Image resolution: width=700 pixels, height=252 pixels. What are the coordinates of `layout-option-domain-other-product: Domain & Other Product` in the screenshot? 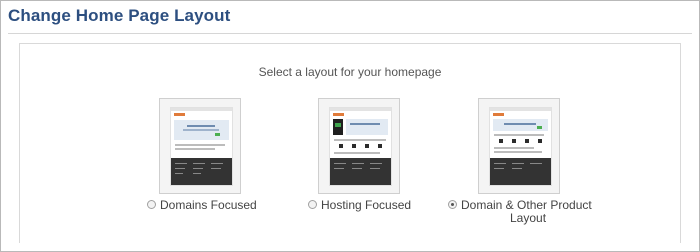 It's located at (520, 205).